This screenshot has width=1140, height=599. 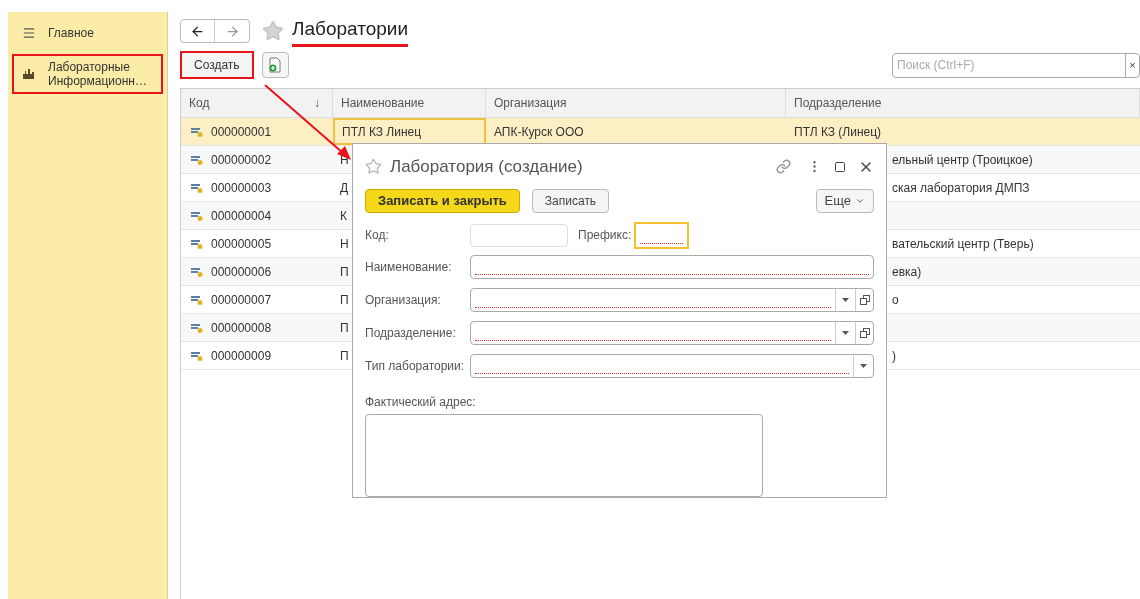 What do you see at coordinates (963, 103) in the screenshot?
I see `column-header: Подразделение` at bounding box center [963, 103].